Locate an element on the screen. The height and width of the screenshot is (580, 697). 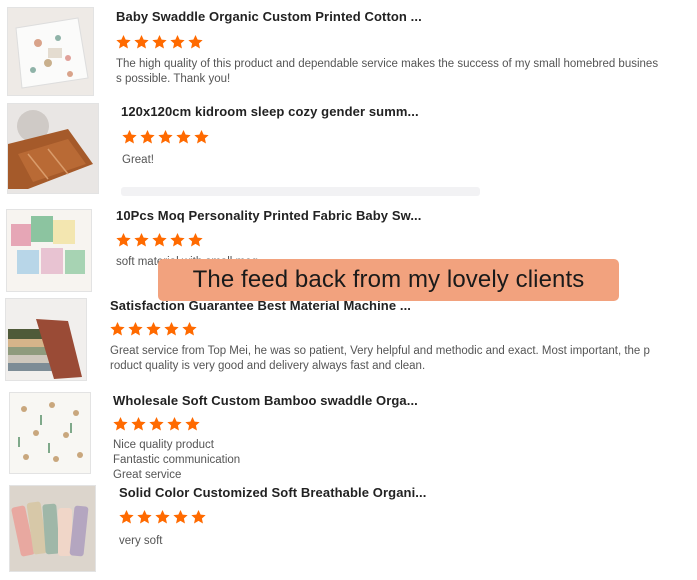
feedback-banner: The feed back from my lovely clients is located at coordinates (388, 280).